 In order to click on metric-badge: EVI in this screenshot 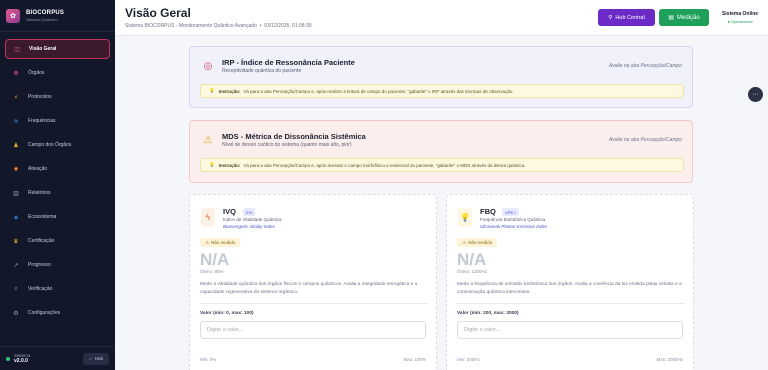, I will do `click(249, 212)`.